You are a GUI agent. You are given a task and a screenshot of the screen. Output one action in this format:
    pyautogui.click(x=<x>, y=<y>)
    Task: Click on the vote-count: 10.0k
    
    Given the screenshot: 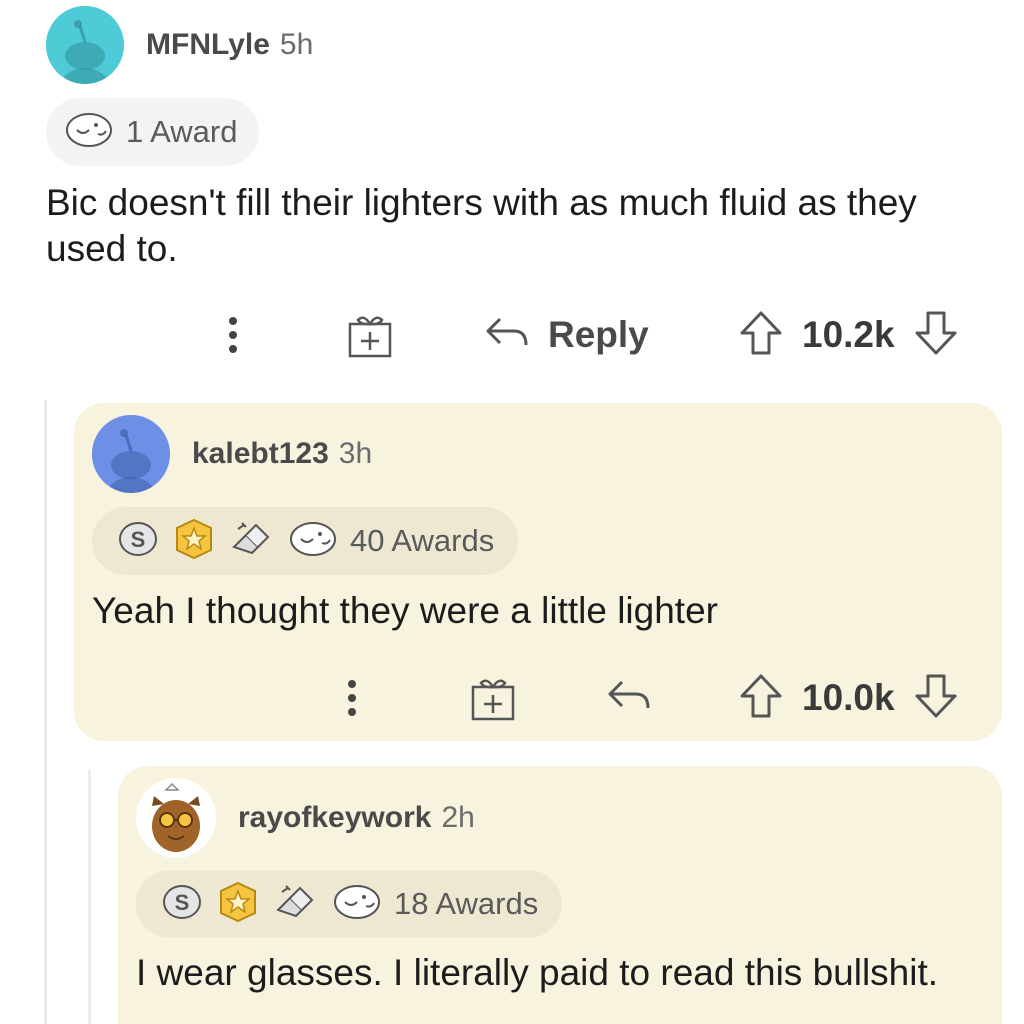 What is the action you would take?
    pyautogui.click(x=848, y=697)
    